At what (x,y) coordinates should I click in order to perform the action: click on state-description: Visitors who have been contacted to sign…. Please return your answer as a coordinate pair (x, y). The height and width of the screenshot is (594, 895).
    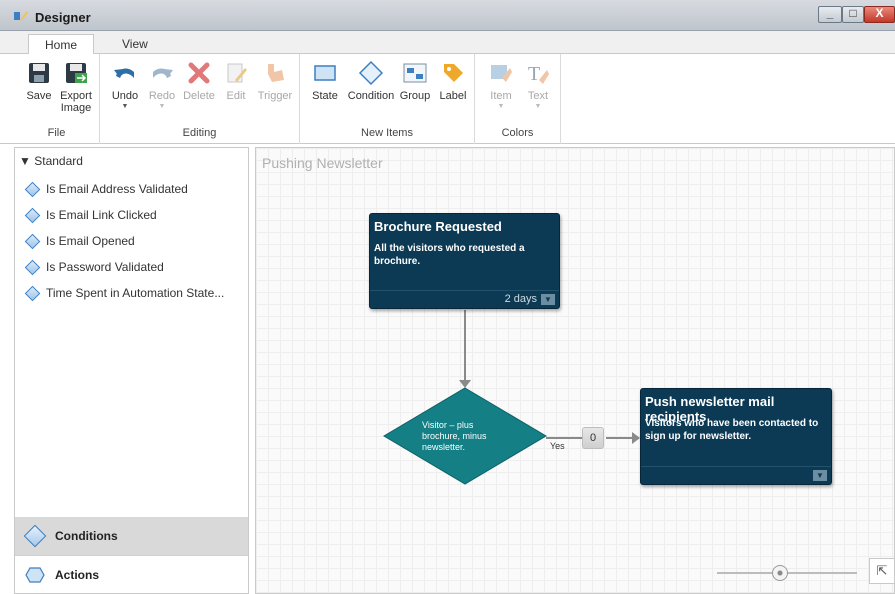
    Looking at the image, I should click on (732, 430).